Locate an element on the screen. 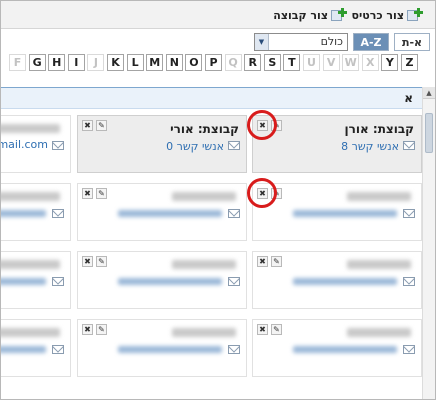  new-card-button: צור כרטיס is located at coordinates (387, 15).